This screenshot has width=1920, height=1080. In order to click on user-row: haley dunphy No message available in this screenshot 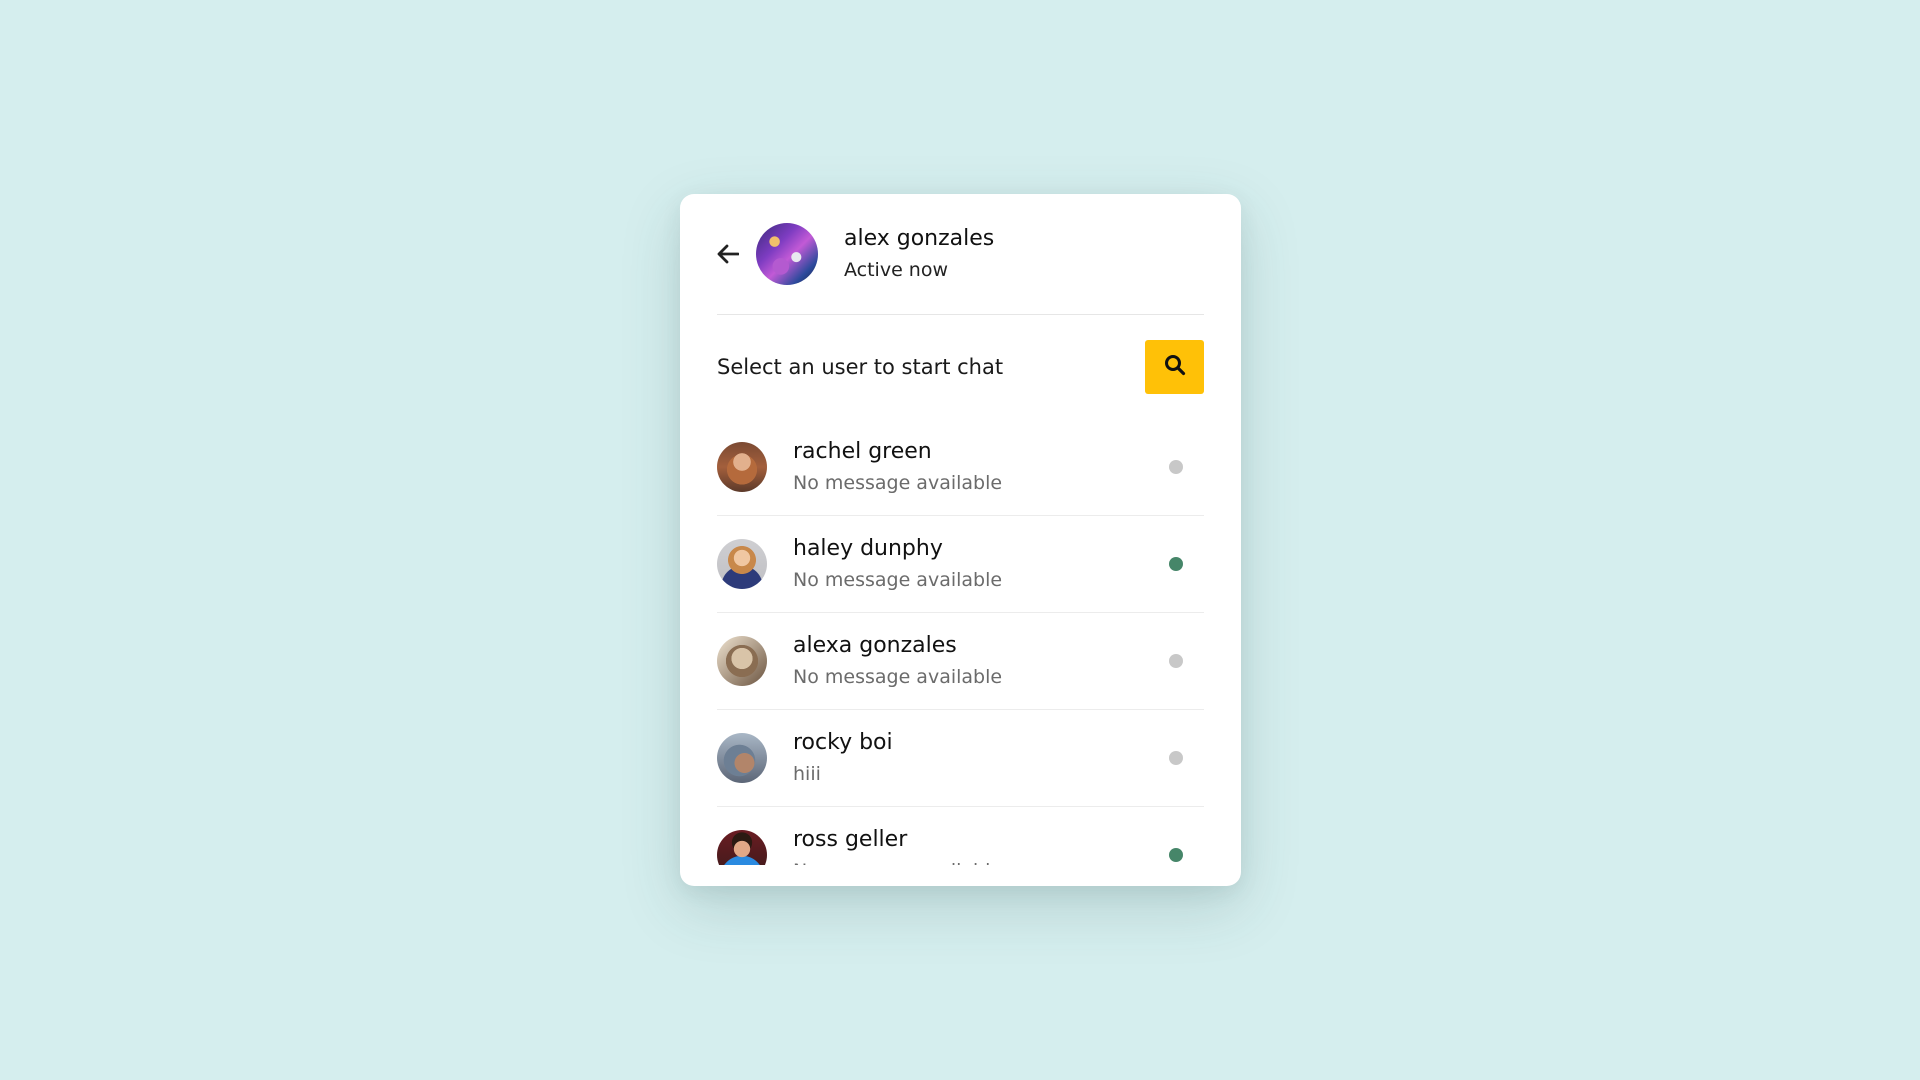, I will do `click(960, 564)`.